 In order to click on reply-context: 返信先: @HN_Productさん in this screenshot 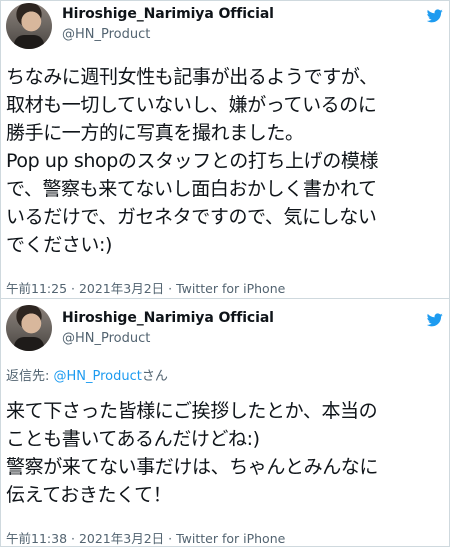, I will do `click(87, 374)`.